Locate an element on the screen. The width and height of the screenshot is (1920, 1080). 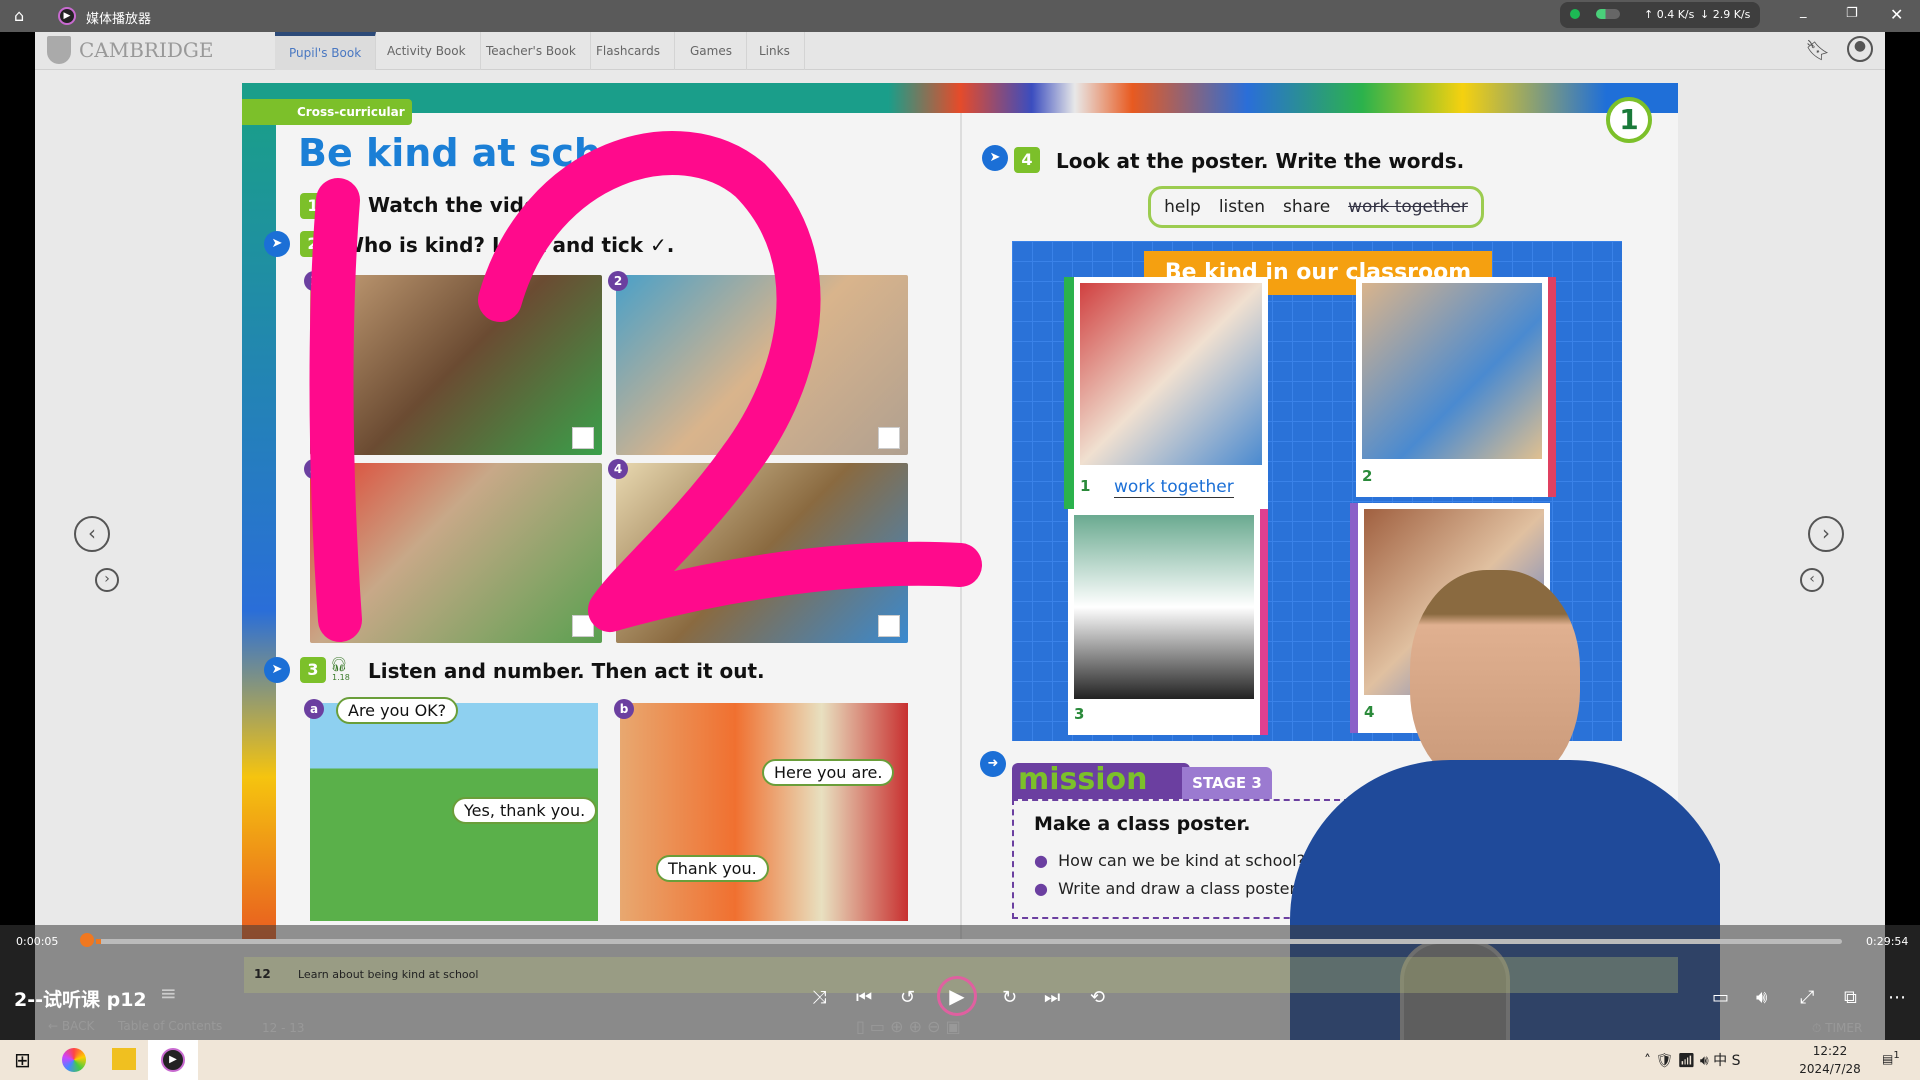
pip-icon: ⧉ is located at coordinates (1850, 997).